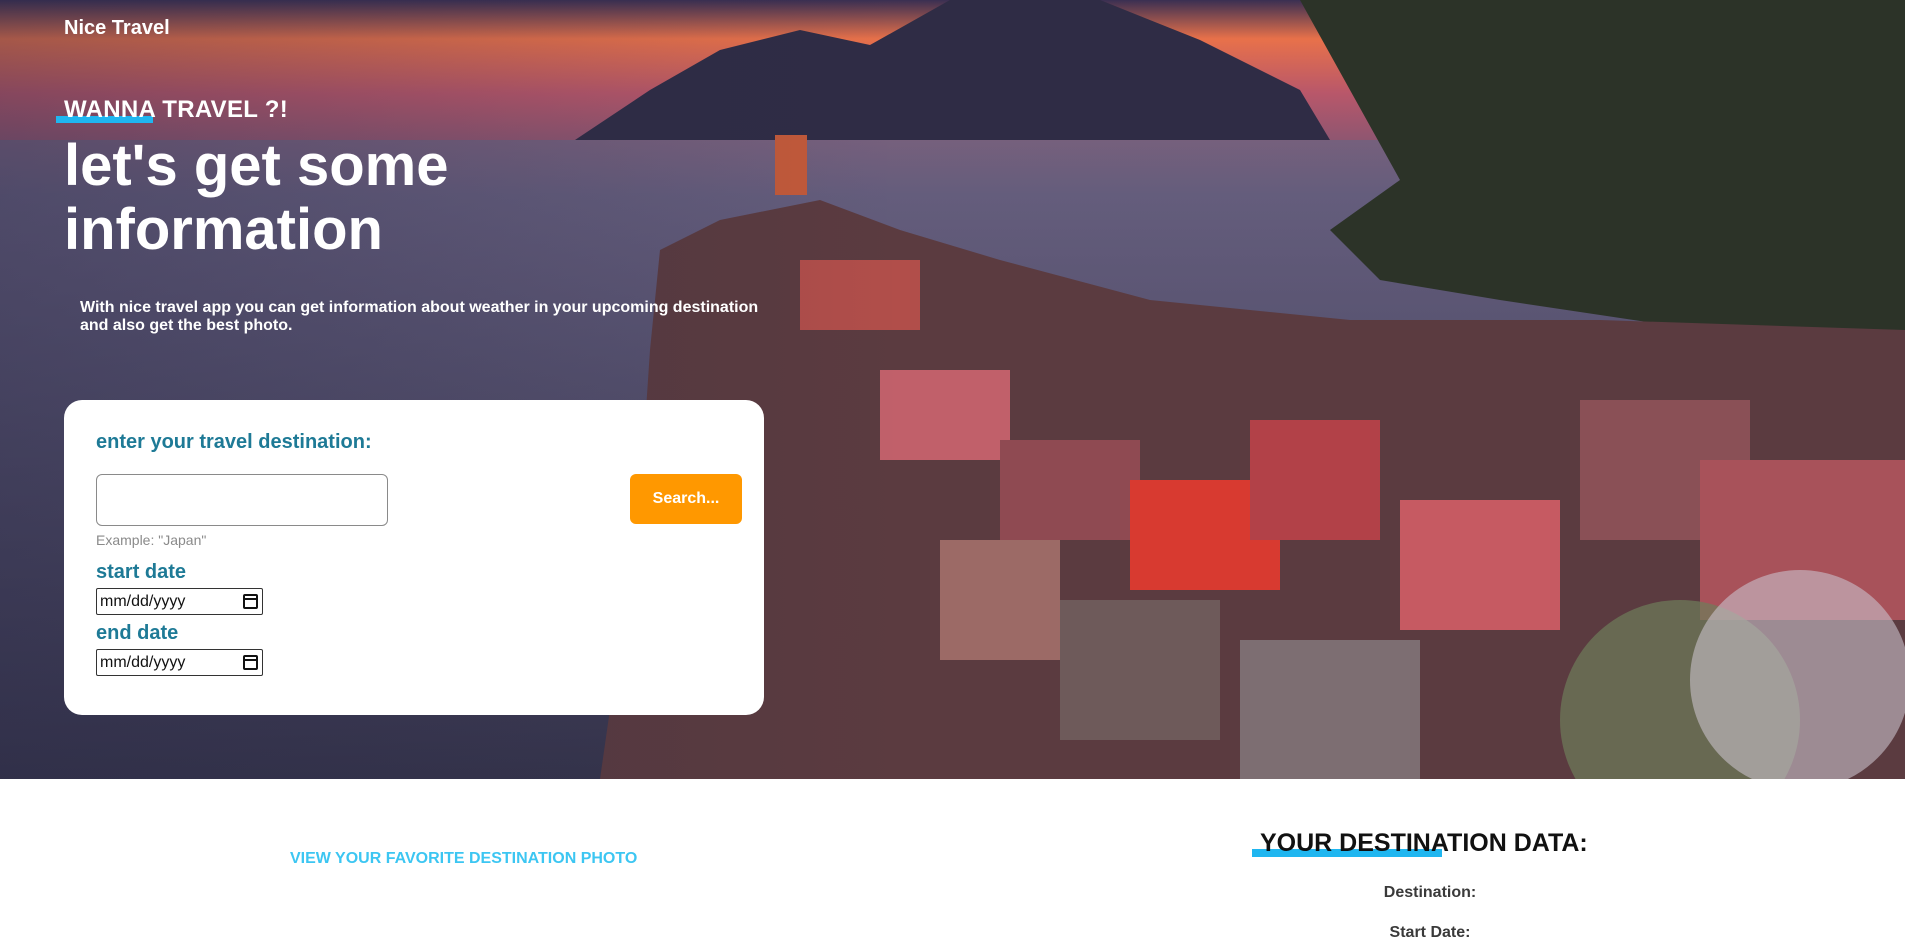  I want to click on destination-data-heading: YOUR DESTINATION DATA:, so click(1456, 846).